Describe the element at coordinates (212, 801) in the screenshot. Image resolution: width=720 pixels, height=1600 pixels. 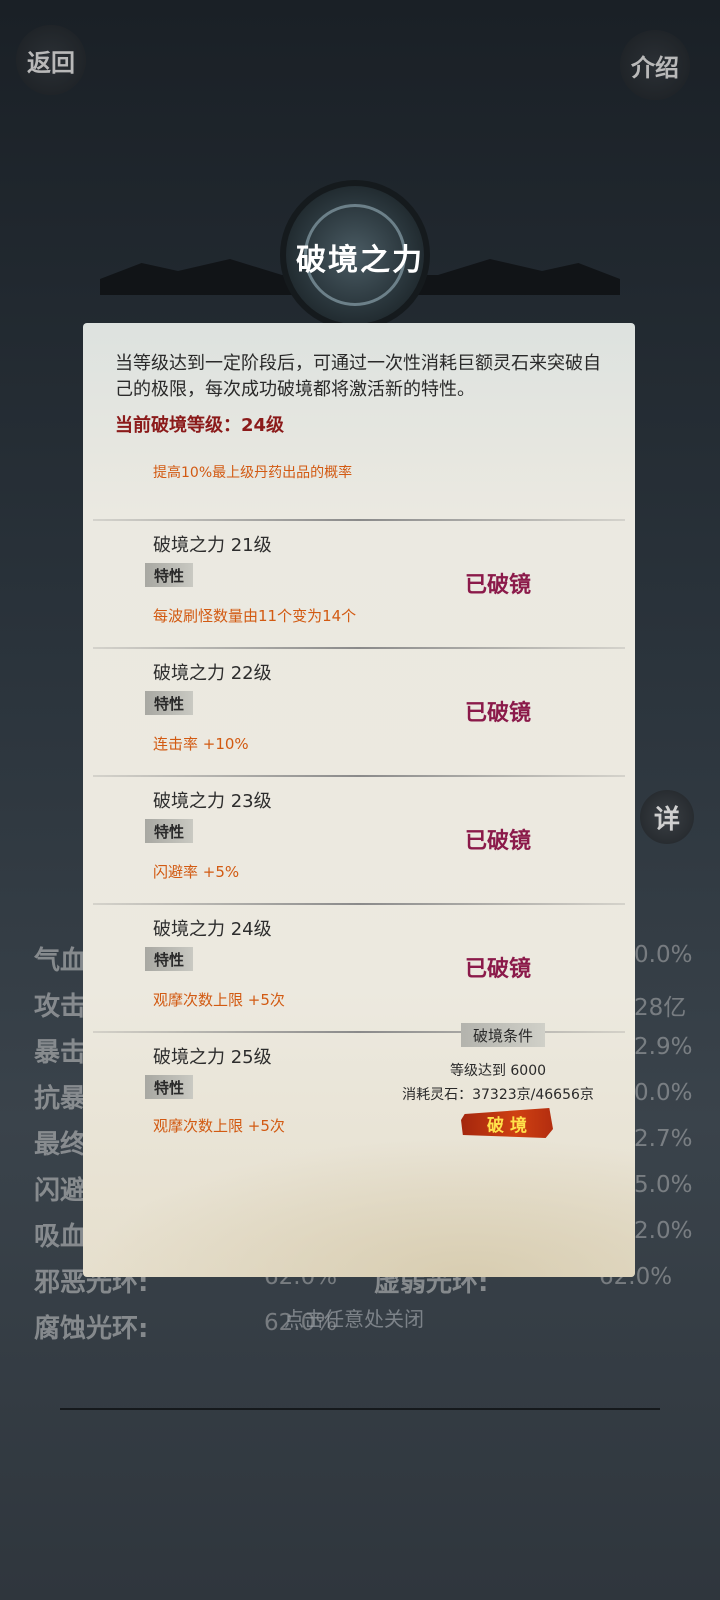
I see `level-name-23: 破境之力 23级` at that location.